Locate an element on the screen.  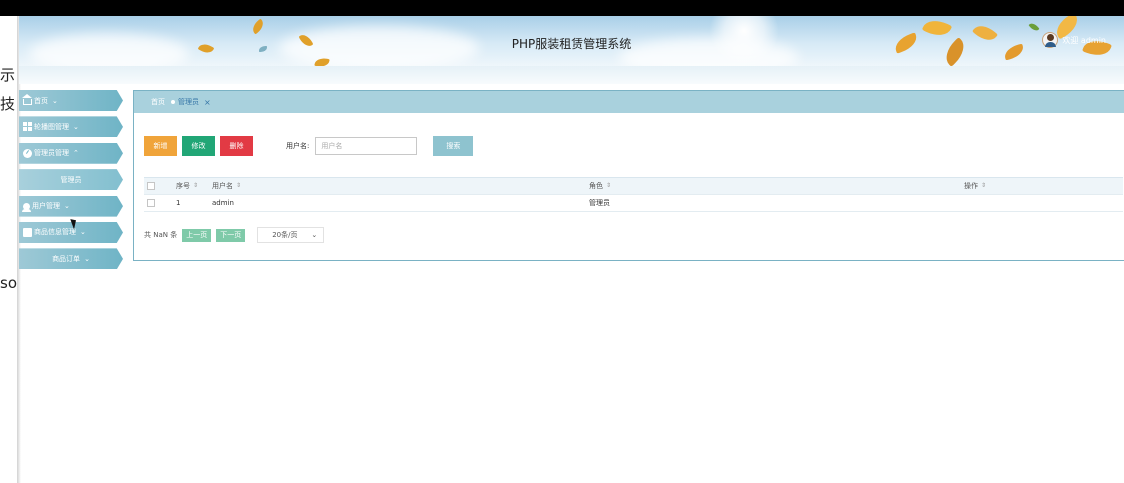
sidebar-item-label: 商品信息管理 is located at coordinates (55, 232).